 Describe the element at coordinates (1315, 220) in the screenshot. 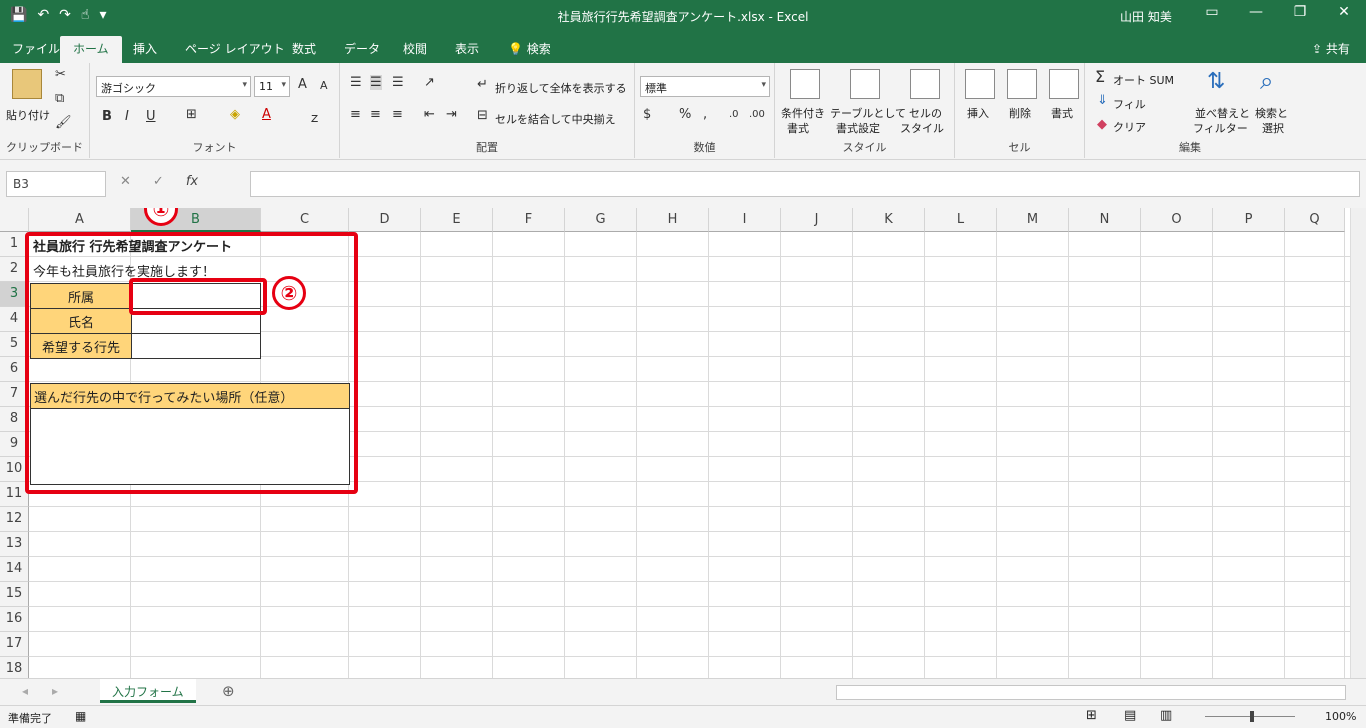

I see `column-header: Q` at that location.